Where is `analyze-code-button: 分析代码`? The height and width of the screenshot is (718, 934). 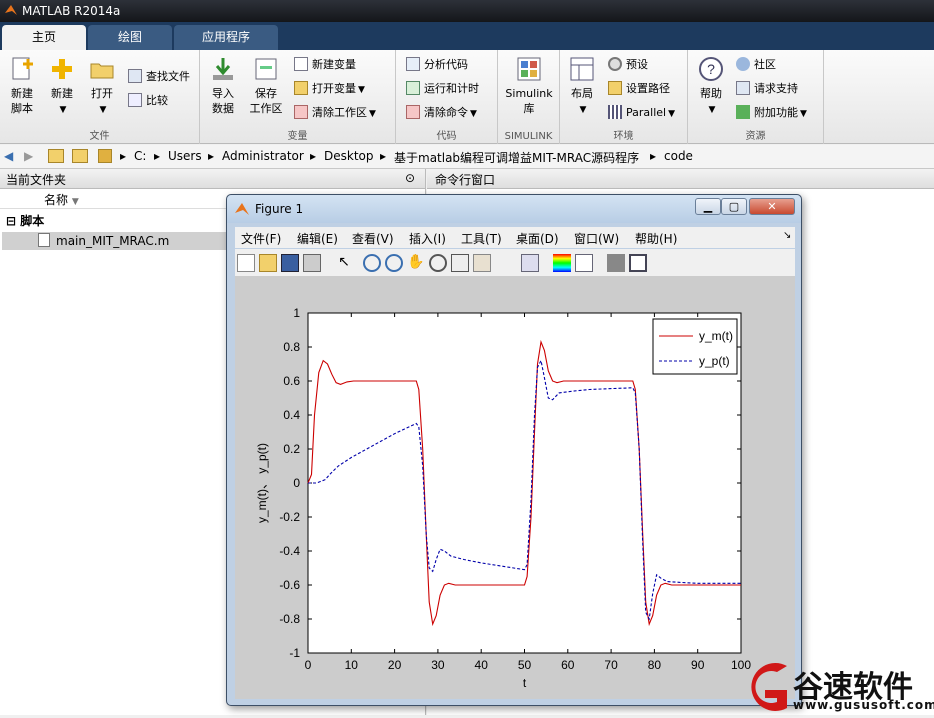
analyze-code-button: 分析代码 is located at coordinates (437, 65).